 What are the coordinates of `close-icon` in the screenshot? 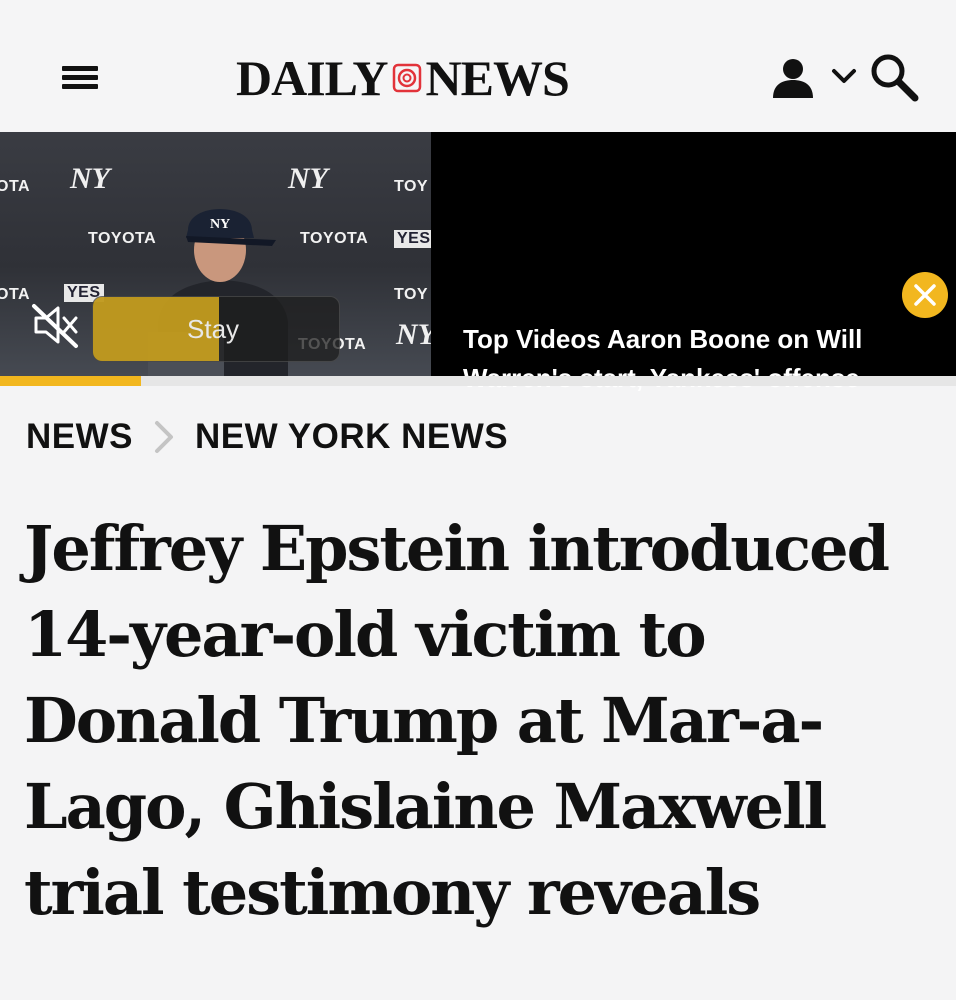 It's located at (925, 295).